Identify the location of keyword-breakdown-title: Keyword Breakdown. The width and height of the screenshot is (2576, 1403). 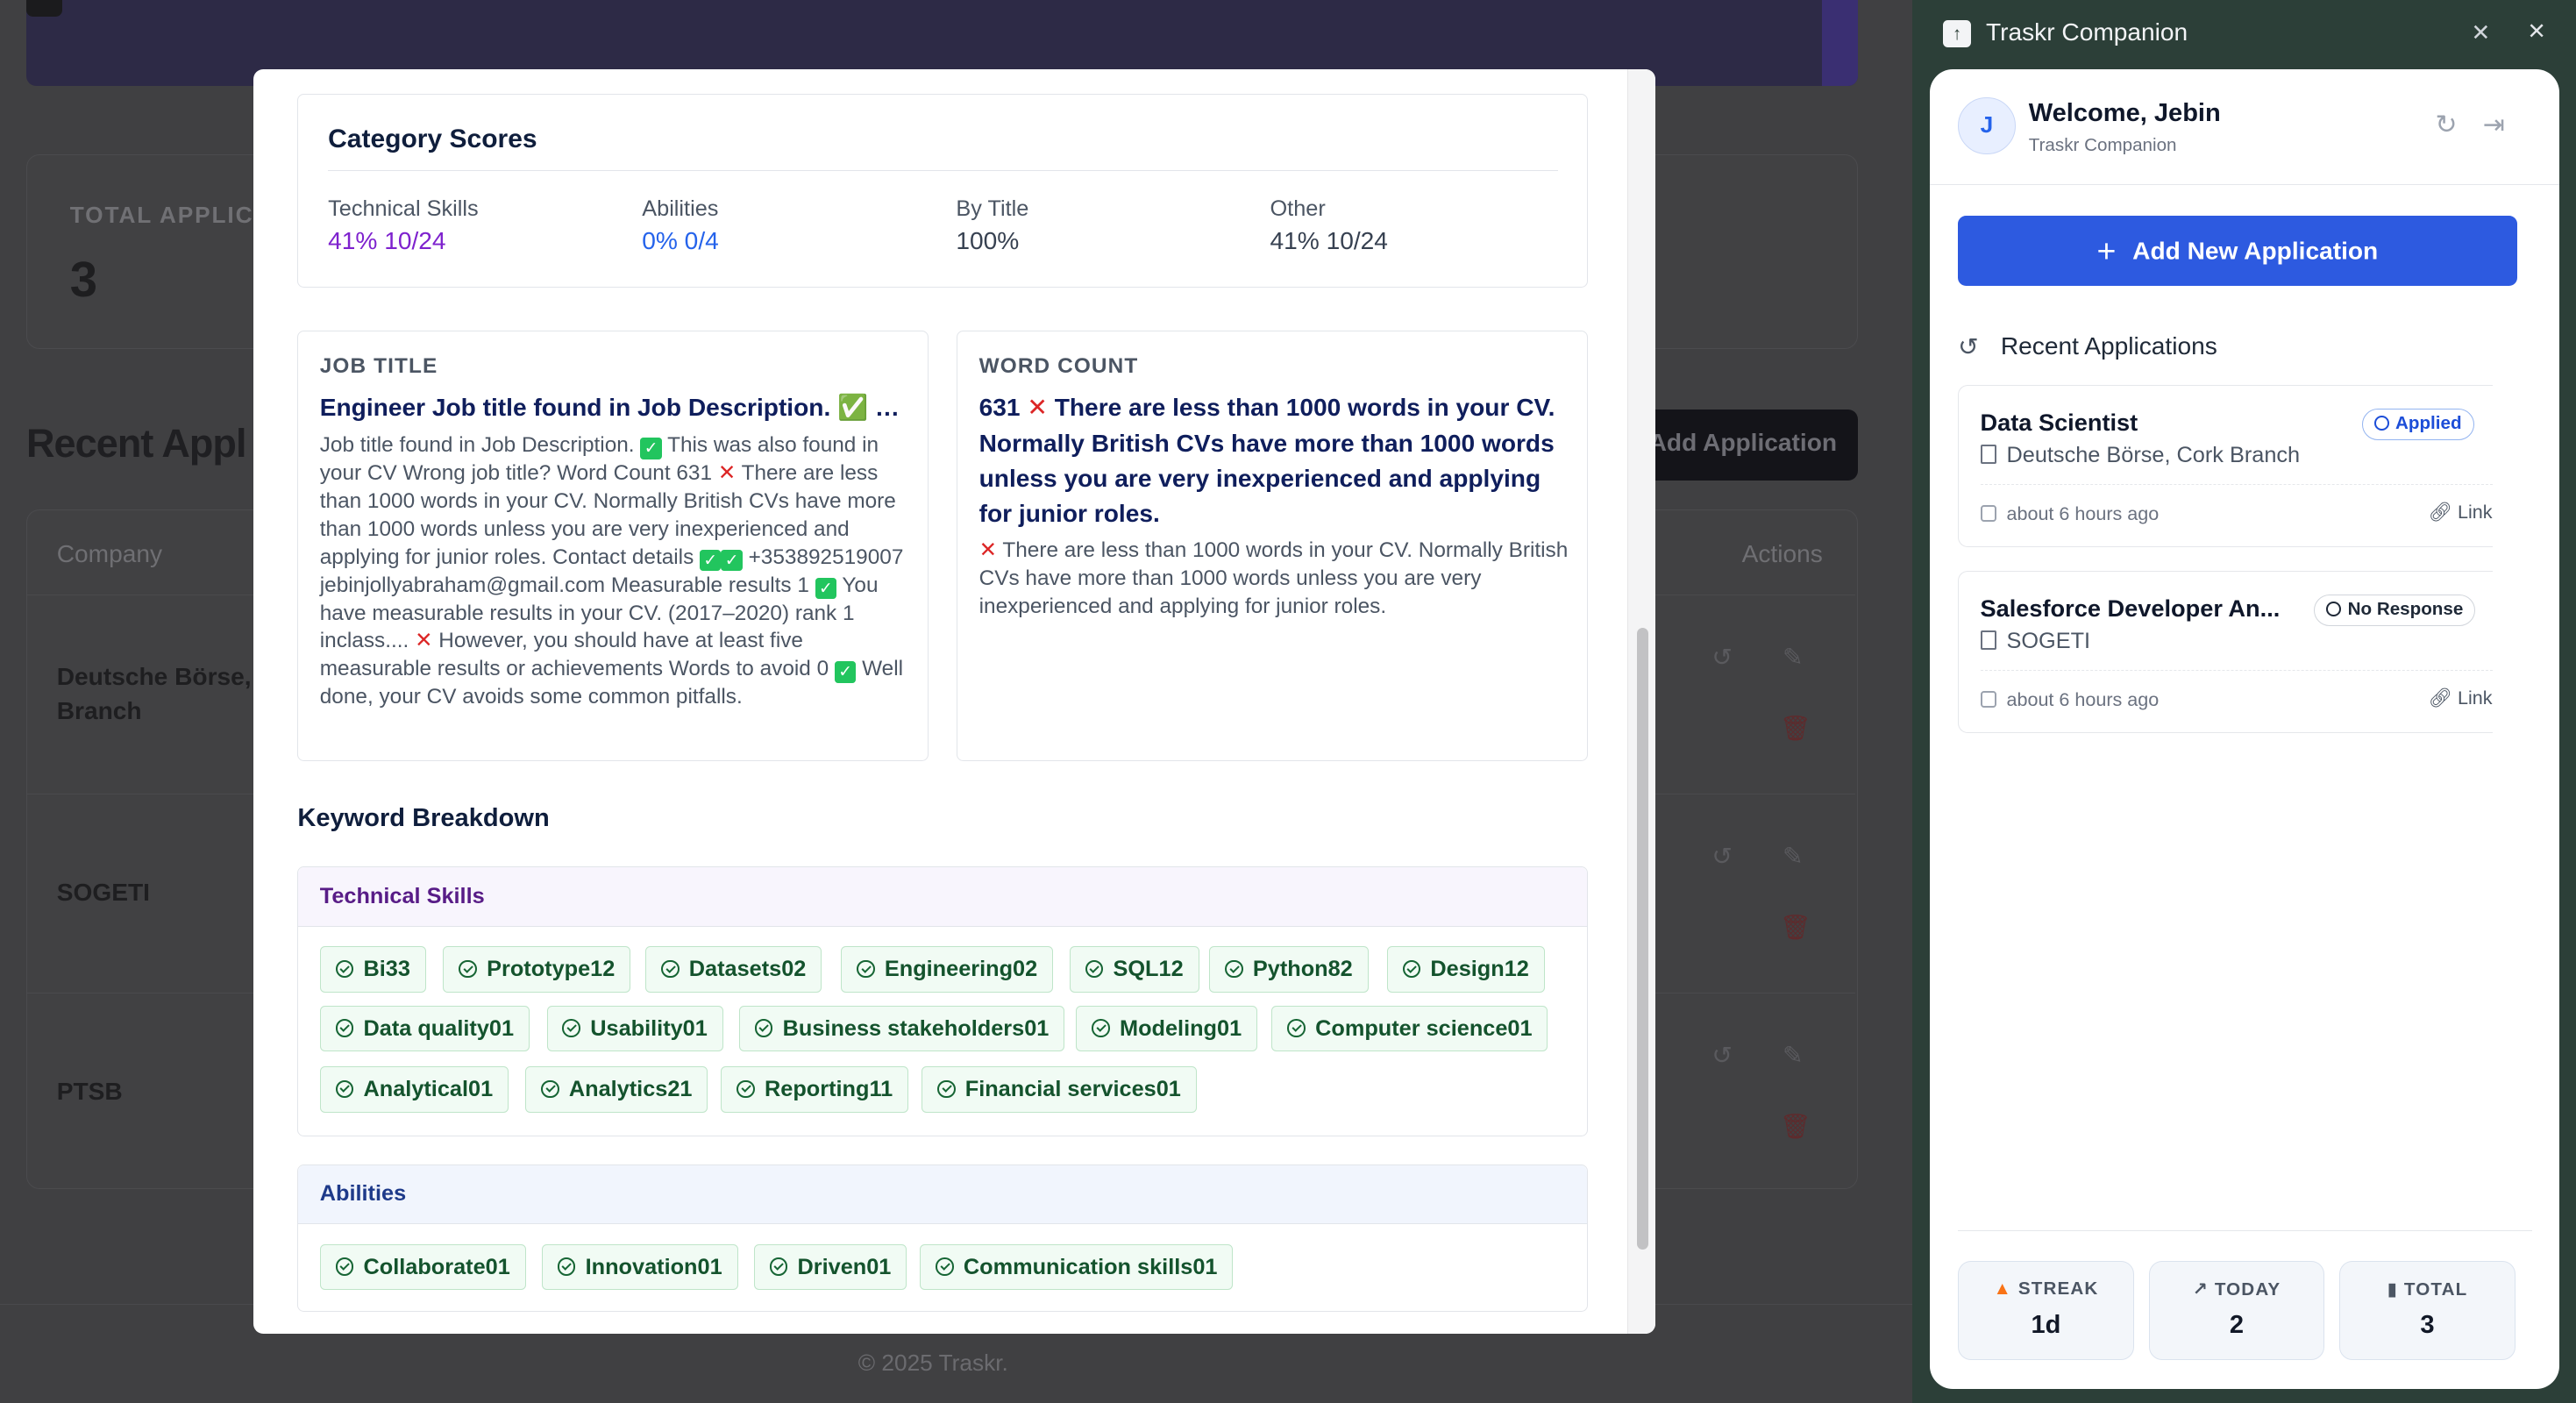
(423, 817).